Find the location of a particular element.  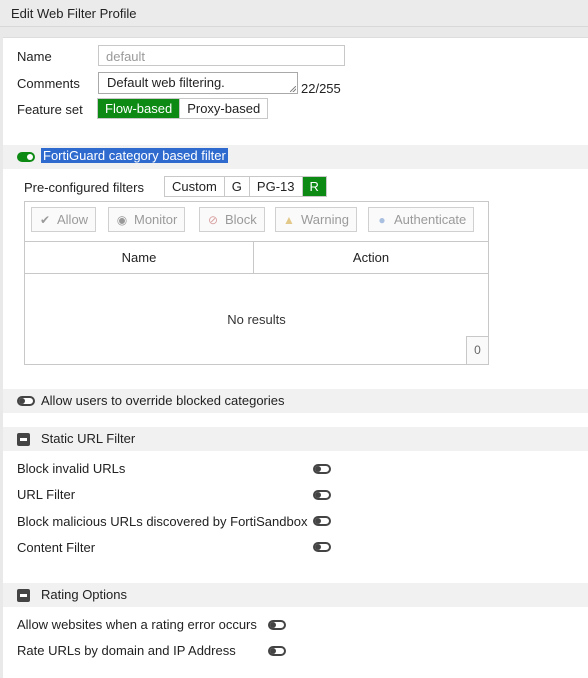

result-count: 0 is located at coordinates (477, 350).